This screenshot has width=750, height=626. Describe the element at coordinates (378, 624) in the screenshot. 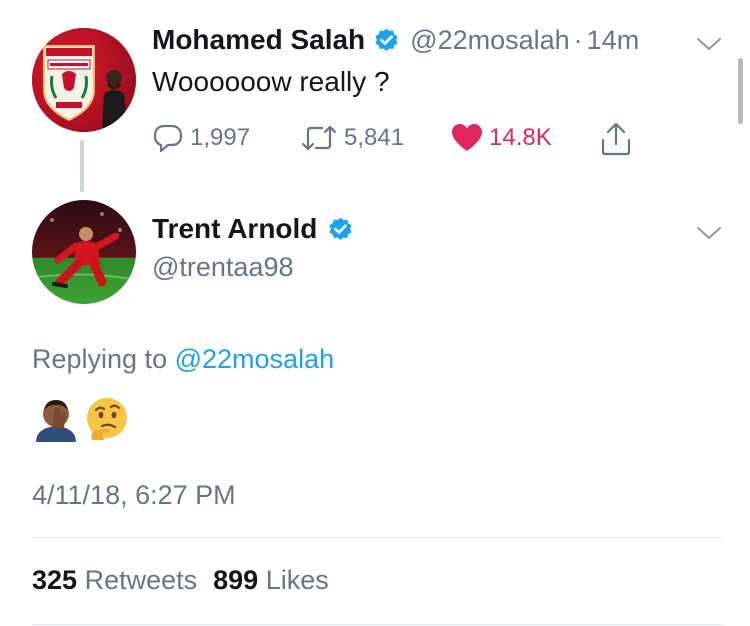

I see `divider-bottom` at that location.